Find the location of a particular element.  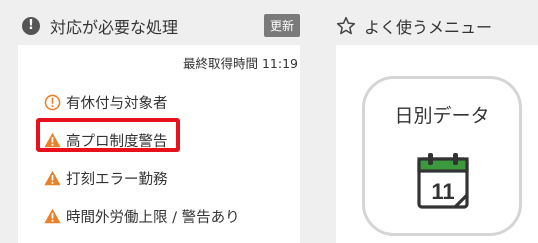

exclamation-circle-icon: ! is located at coordinates (31, 26).